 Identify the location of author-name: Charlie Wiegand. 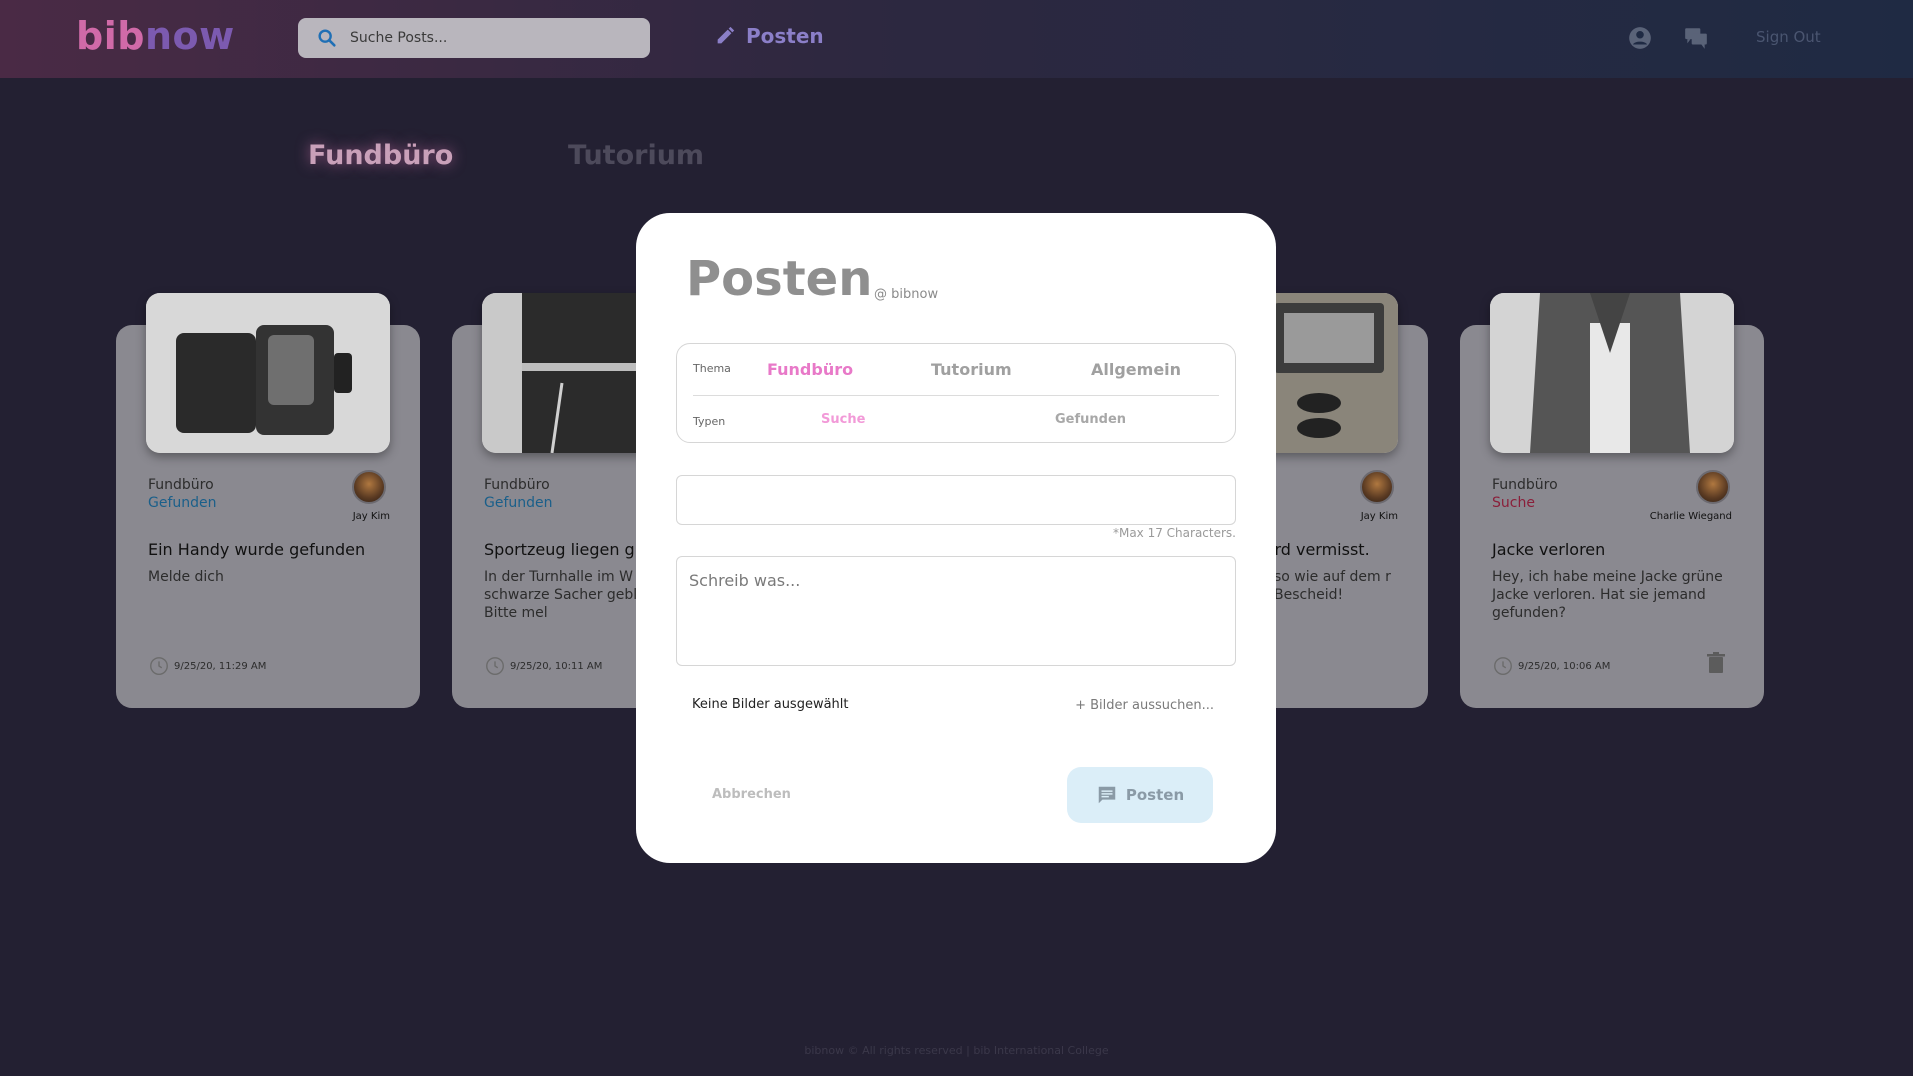
(1690, 516).